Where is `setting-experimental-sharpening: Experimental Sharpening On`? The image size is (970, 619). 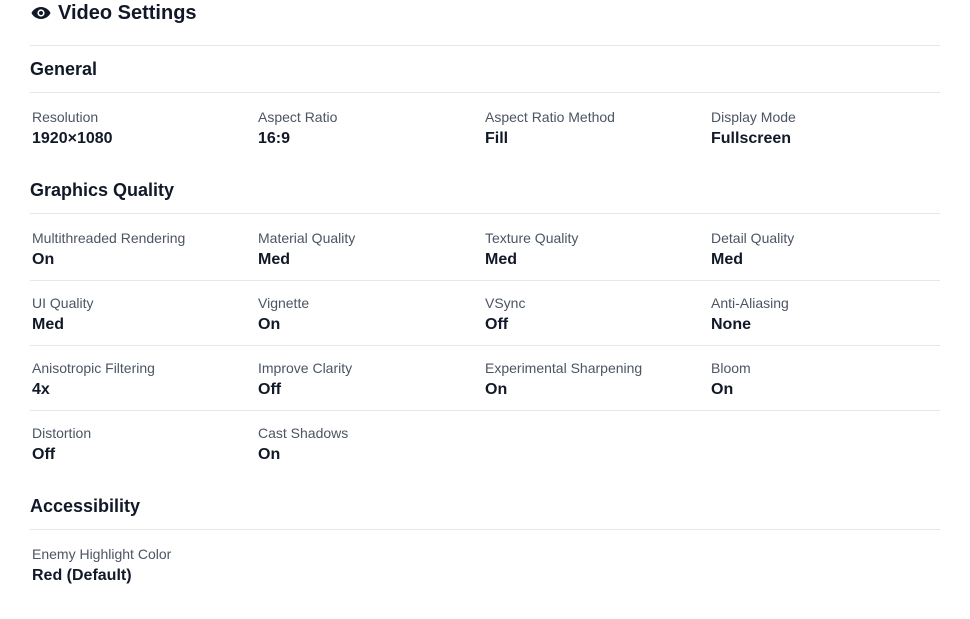
setting-experimental-sharpening: Experimental Sharpening On is located at coordinates (598, 380).